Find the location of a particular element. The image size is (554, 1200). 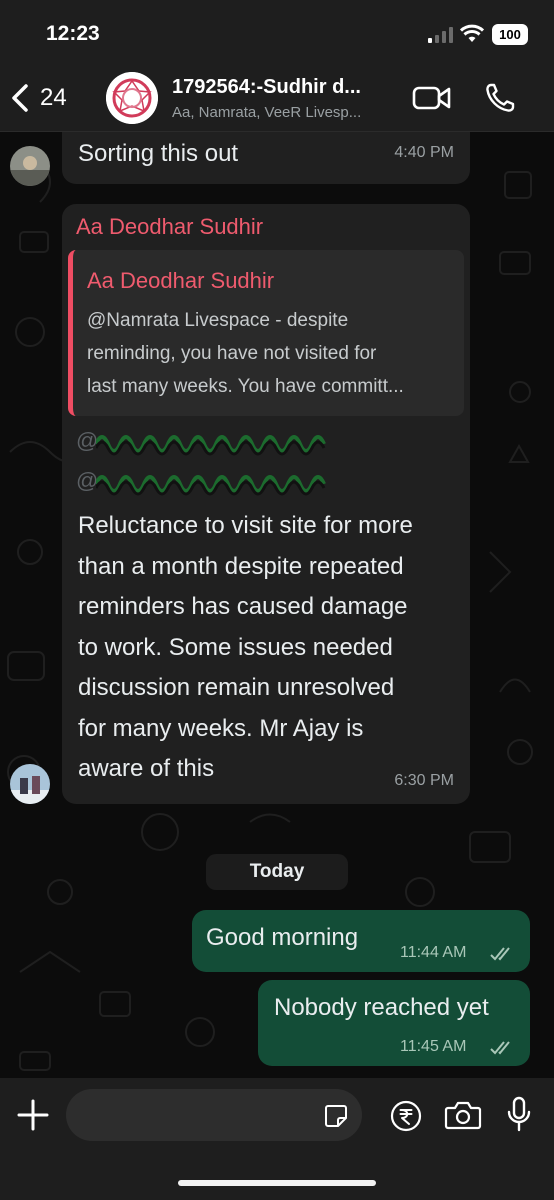

video-call-icon is located at coordinates (432, 98).